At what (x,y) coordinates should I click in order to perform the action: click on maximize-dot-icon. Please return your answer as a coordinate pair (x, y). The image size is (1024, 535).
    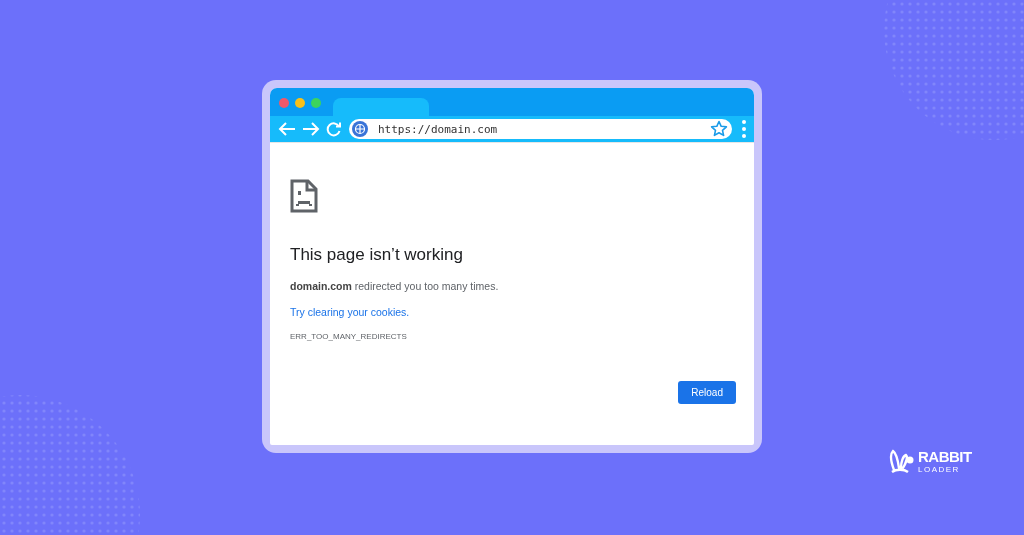
    Looking at the image, I should click on (316, 103).